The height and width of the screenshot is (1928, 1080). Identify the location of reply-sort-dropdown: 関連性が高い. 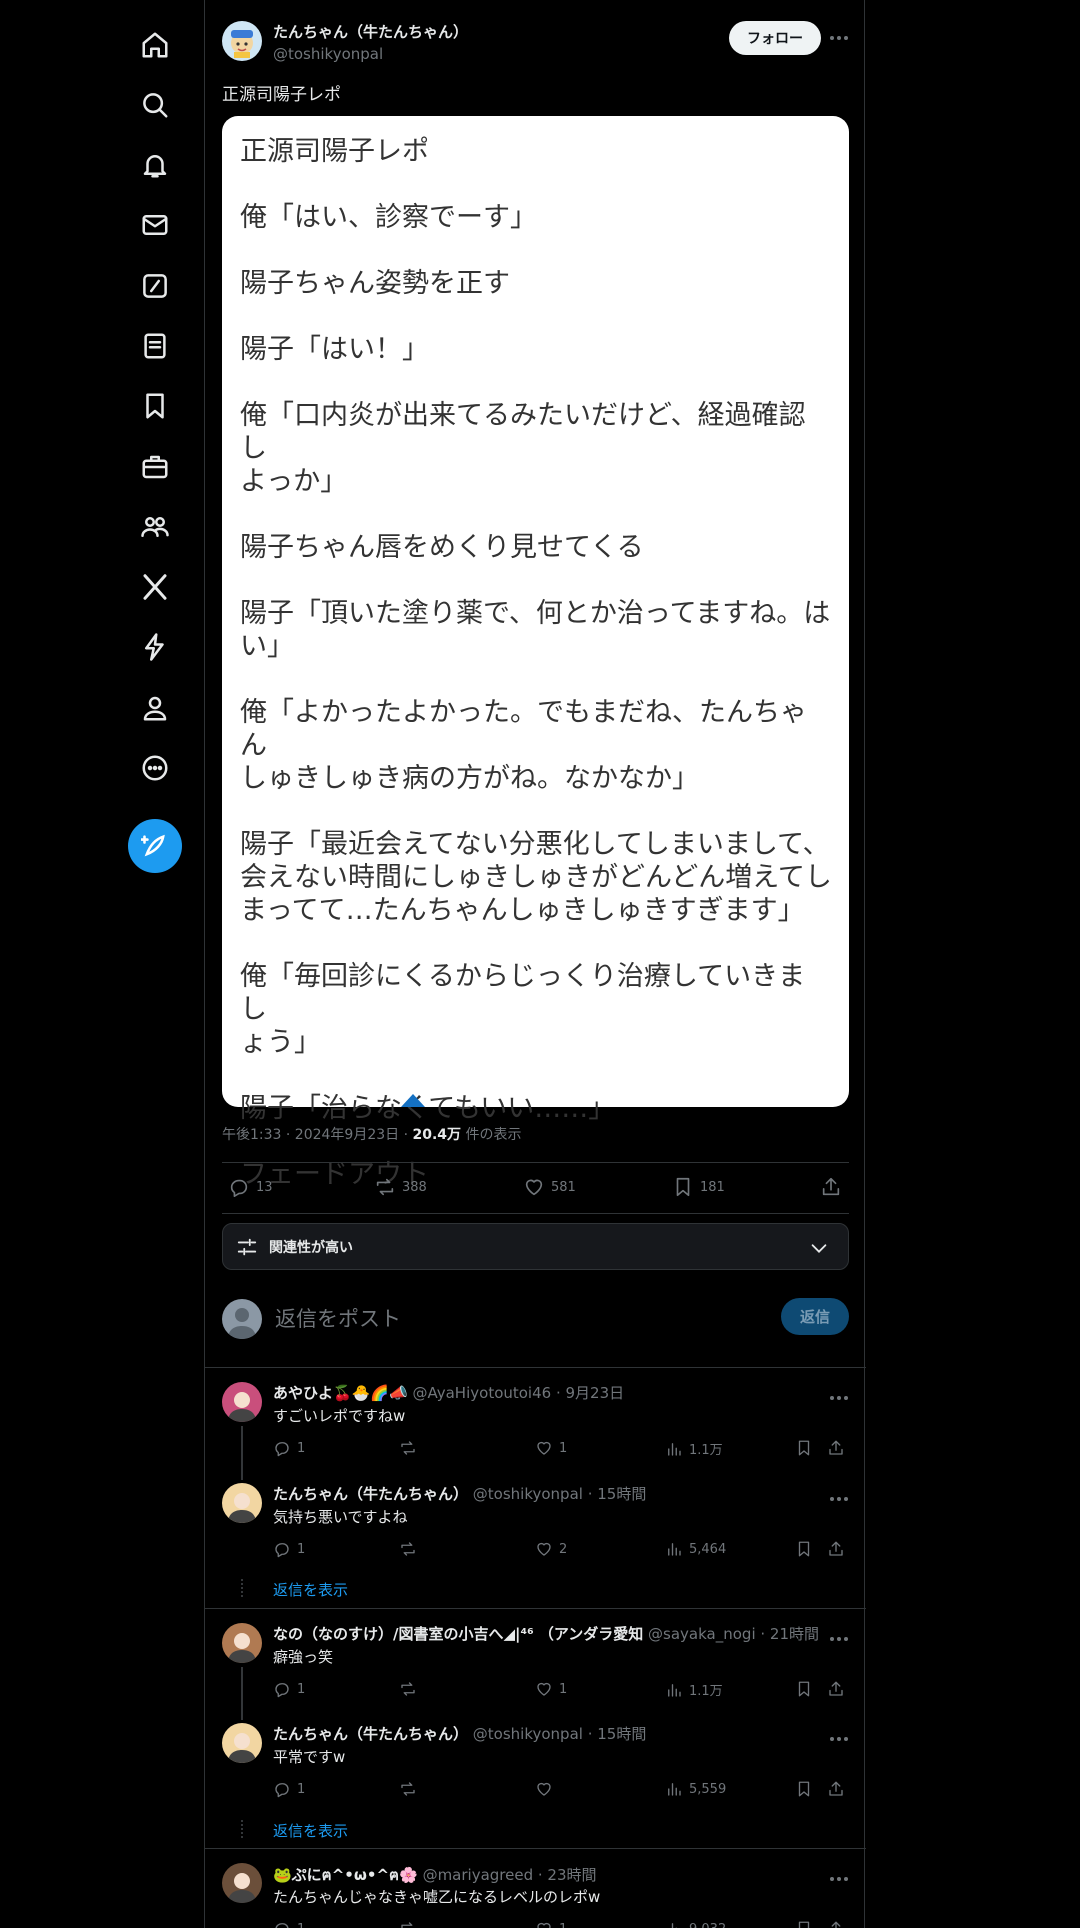
(535, 1246).